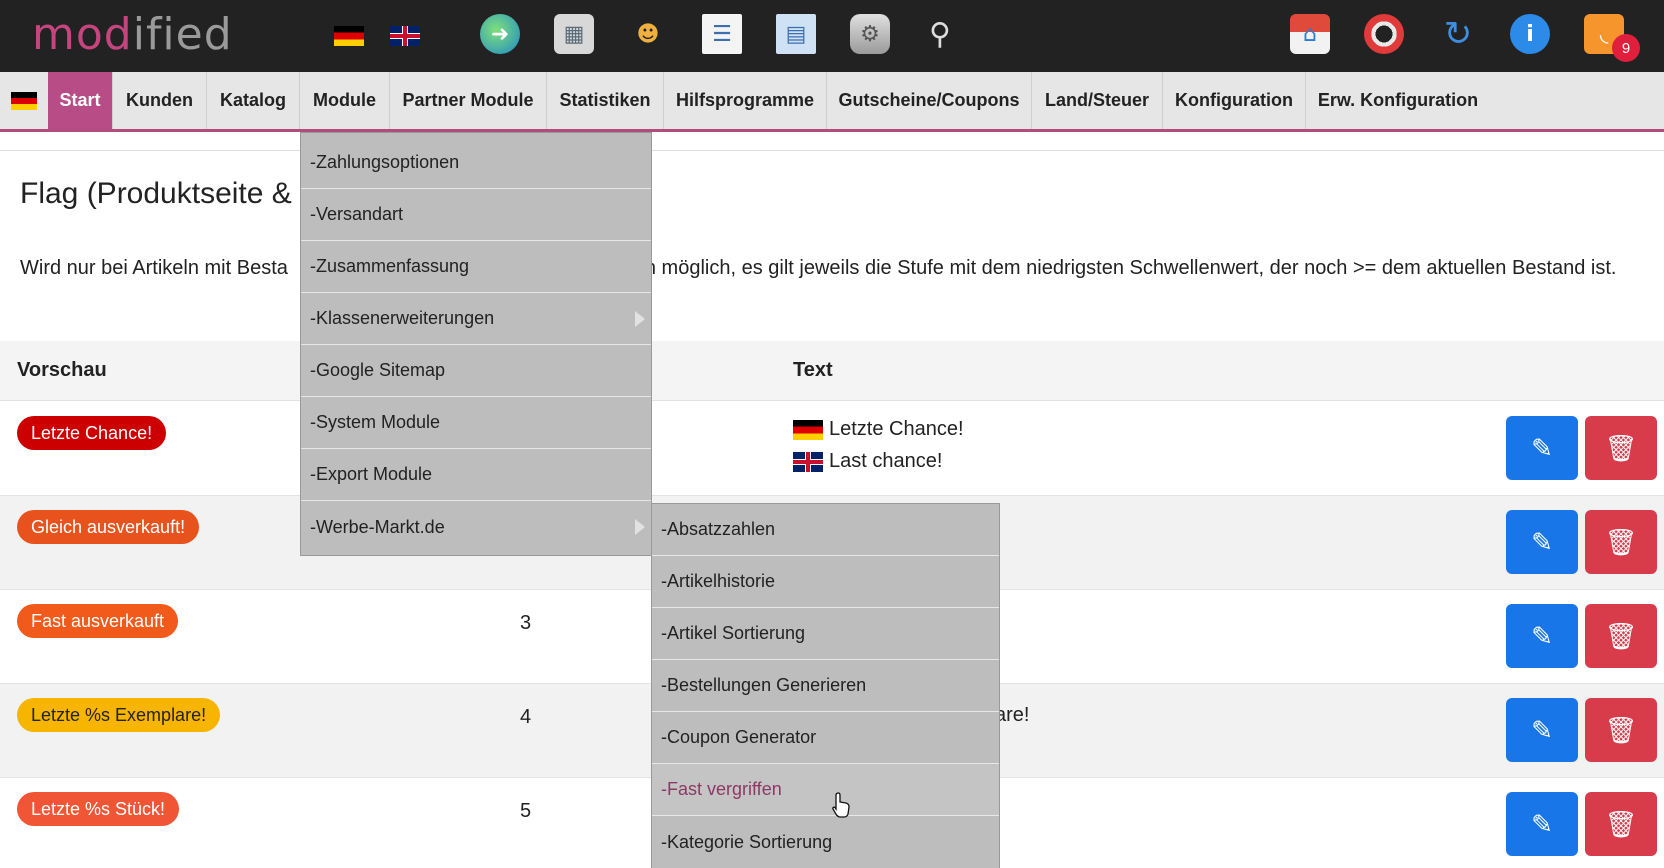 The image size is (1664, 868). What do you see at coordinates (1384, 34) in the screenshot?
I see `support-icon` at bounding box center [1384, 34].